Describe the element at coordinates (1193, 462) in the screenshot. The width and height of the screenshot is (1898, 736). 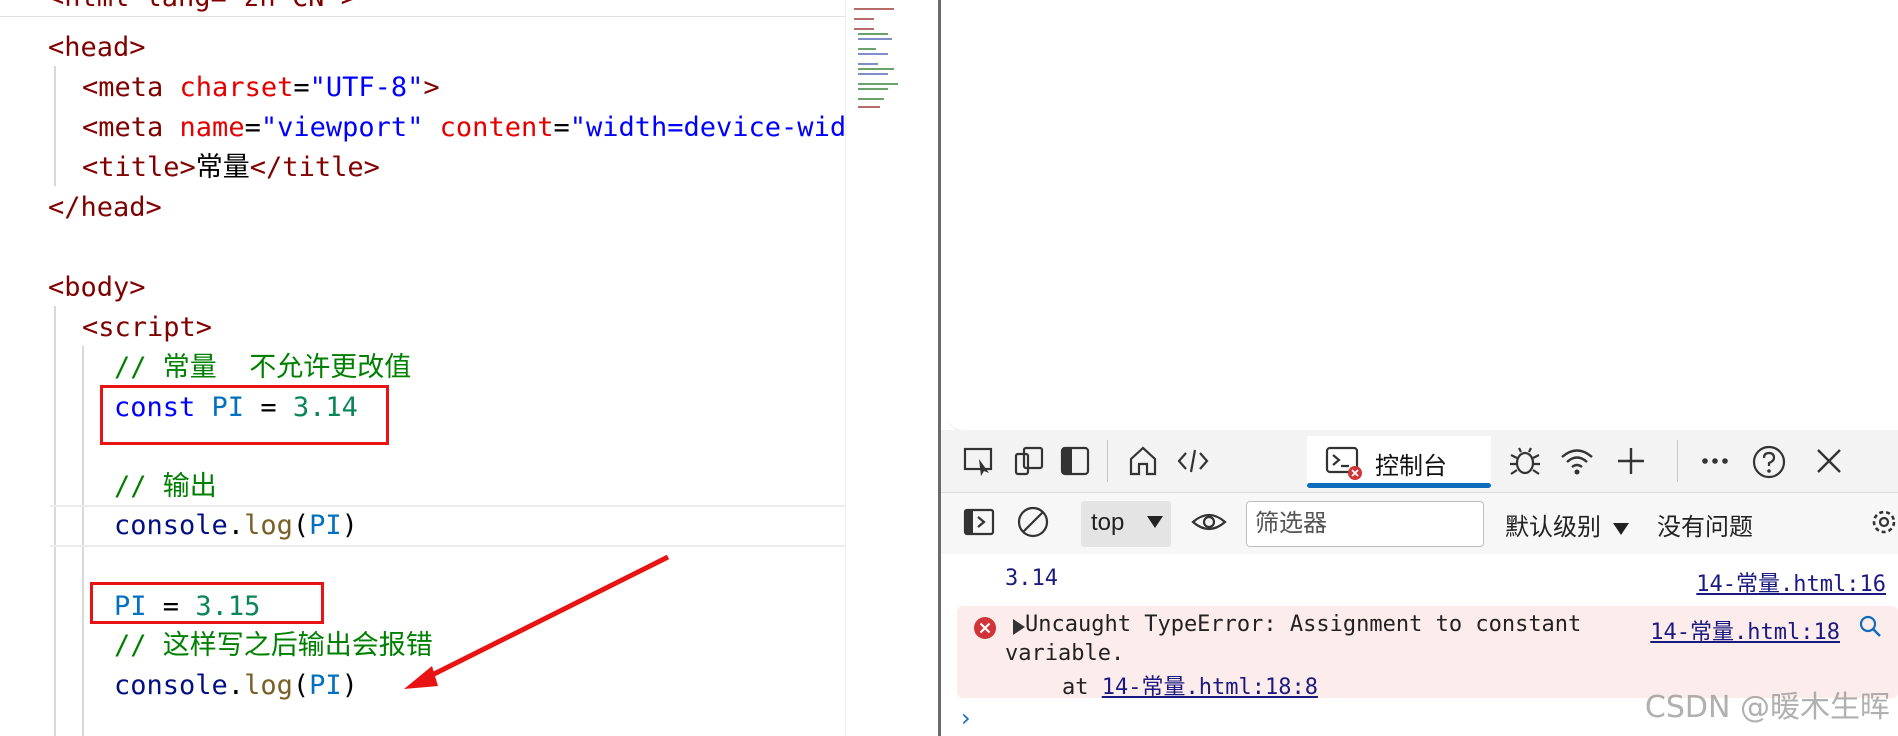
I see `elements-tab-icon` at that location.